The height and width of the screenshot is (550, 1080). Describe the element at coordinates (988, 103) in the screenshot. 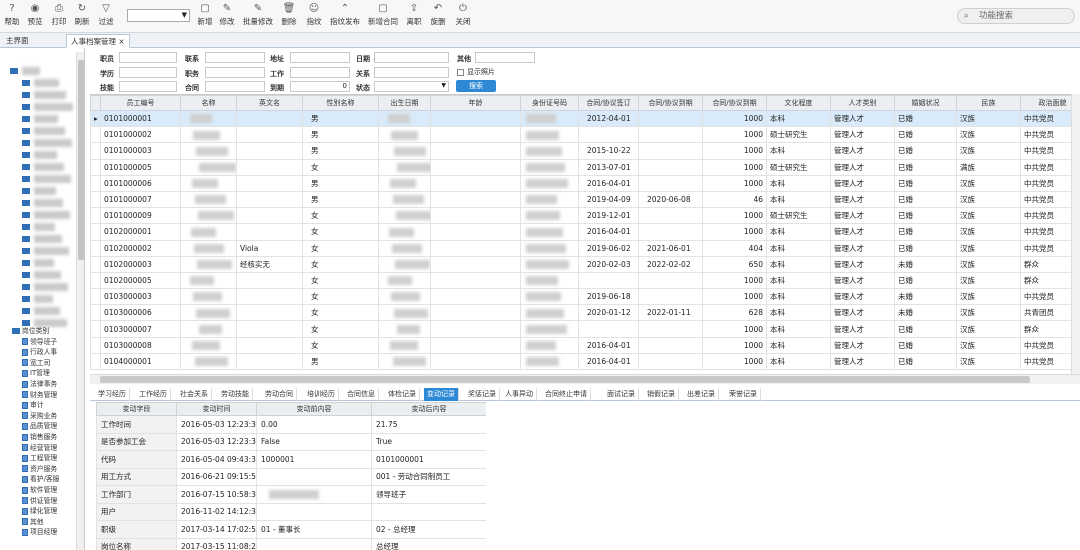

I see `column-header: 民族` at that location.